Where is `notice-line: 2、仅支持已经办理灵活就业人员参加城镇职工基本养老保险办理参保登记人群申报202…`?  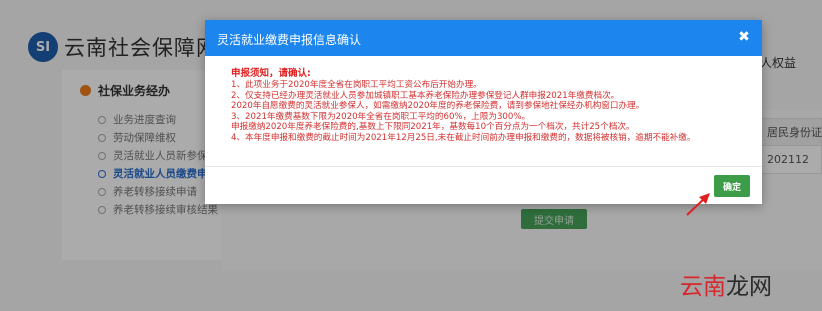
notice-line: 2、仅支持已经办理灵活就业人员参加城镇职工基本养老保险办理参保登记人群申报202… is located at coordinates (425, 95).